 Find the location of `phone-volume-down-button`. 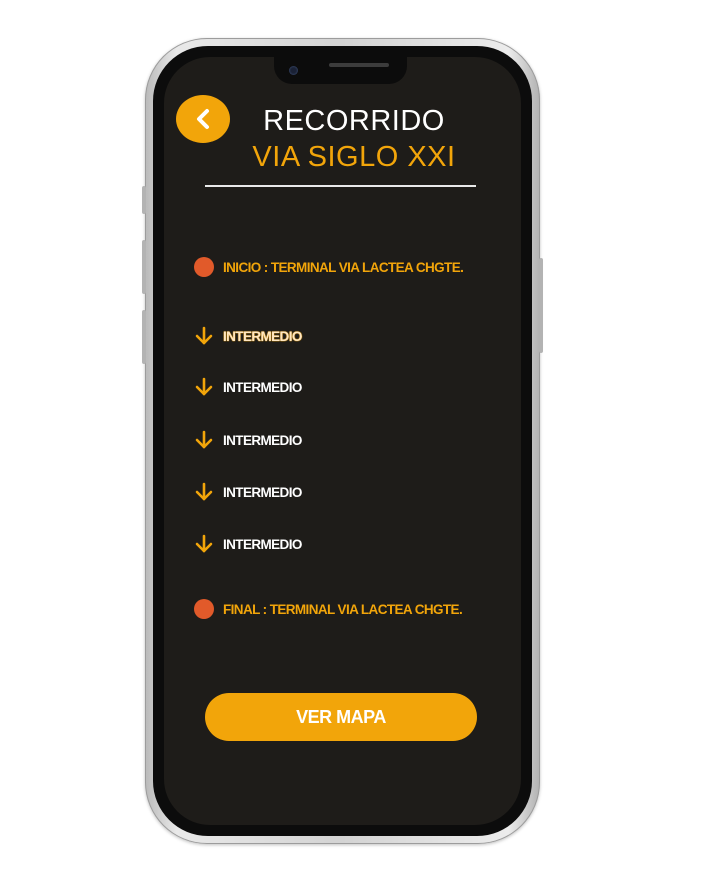

phone-volume-down-button is located at coordinates (144, 337).